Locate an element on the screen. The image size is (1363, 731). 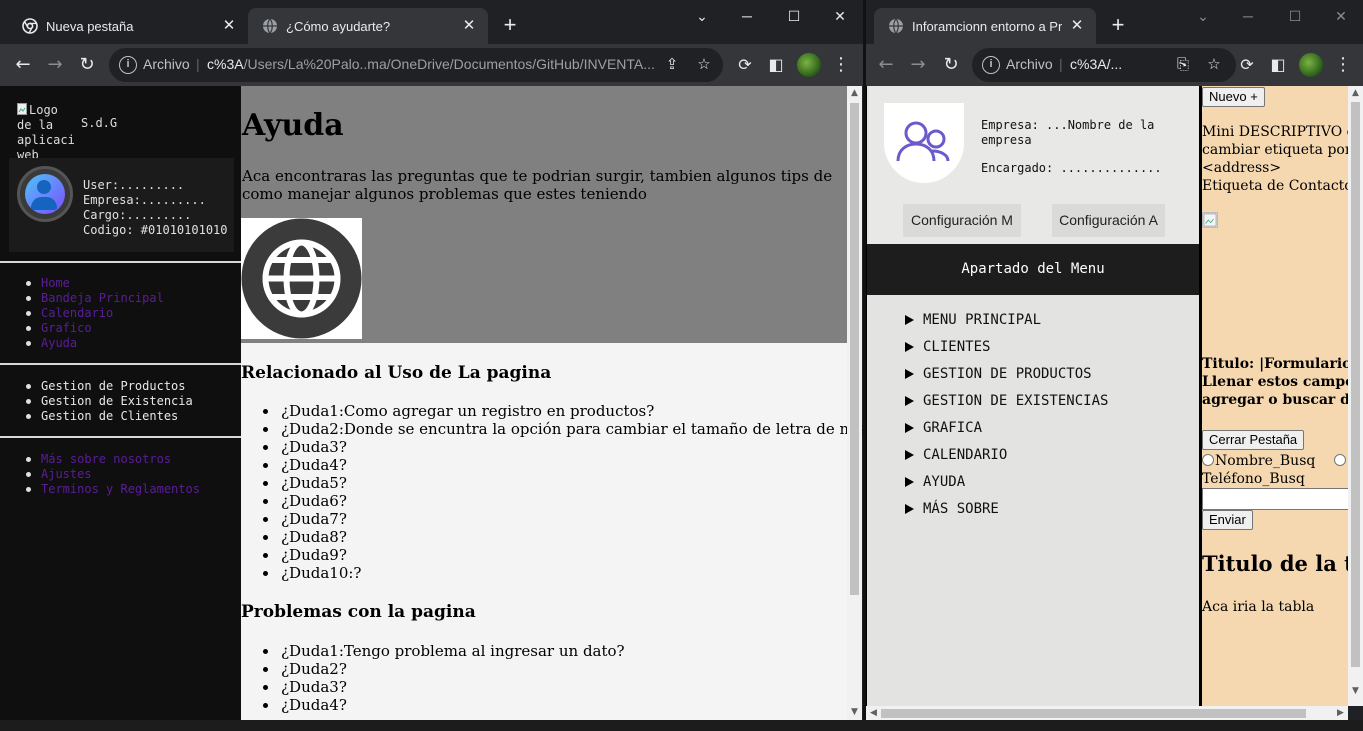
nav-item-products: Gestion de Productos is located at coordinates (109, 386).